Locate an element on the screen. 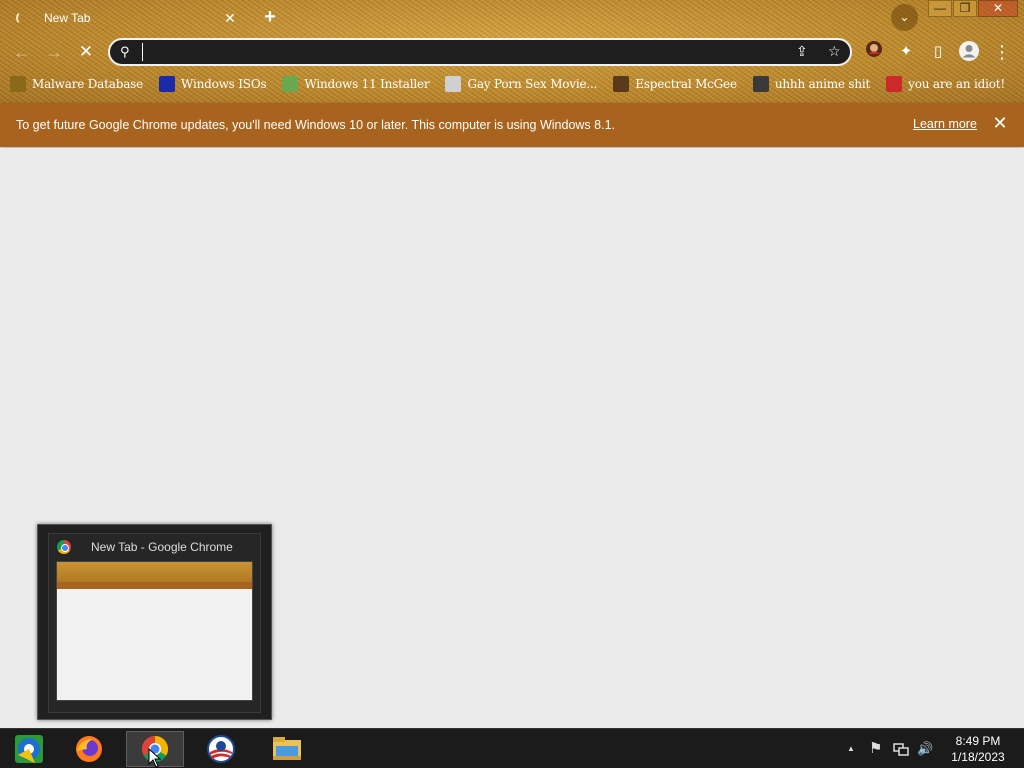  chrome-menu-icon: ⋮ is located at coordinates (1002, 52).